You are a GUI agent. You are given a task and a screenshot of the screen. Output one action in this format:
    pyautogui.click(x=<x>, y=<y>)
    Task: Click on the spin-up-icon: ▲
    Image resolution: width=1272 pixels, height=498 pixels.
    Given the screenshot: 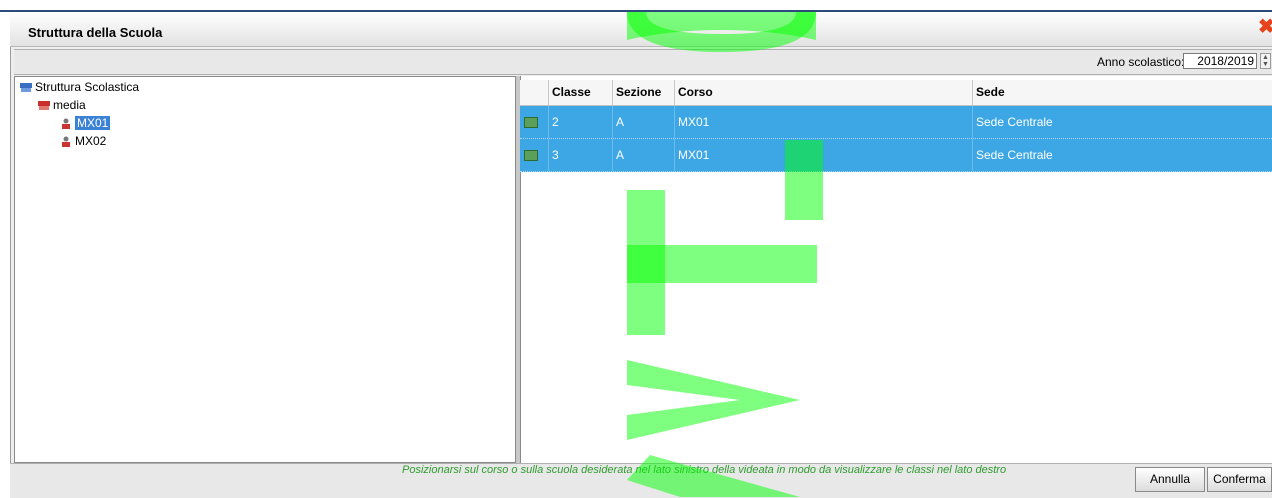 What is the action you would take?
    pyautogui.click(x=1265, y=57)
    